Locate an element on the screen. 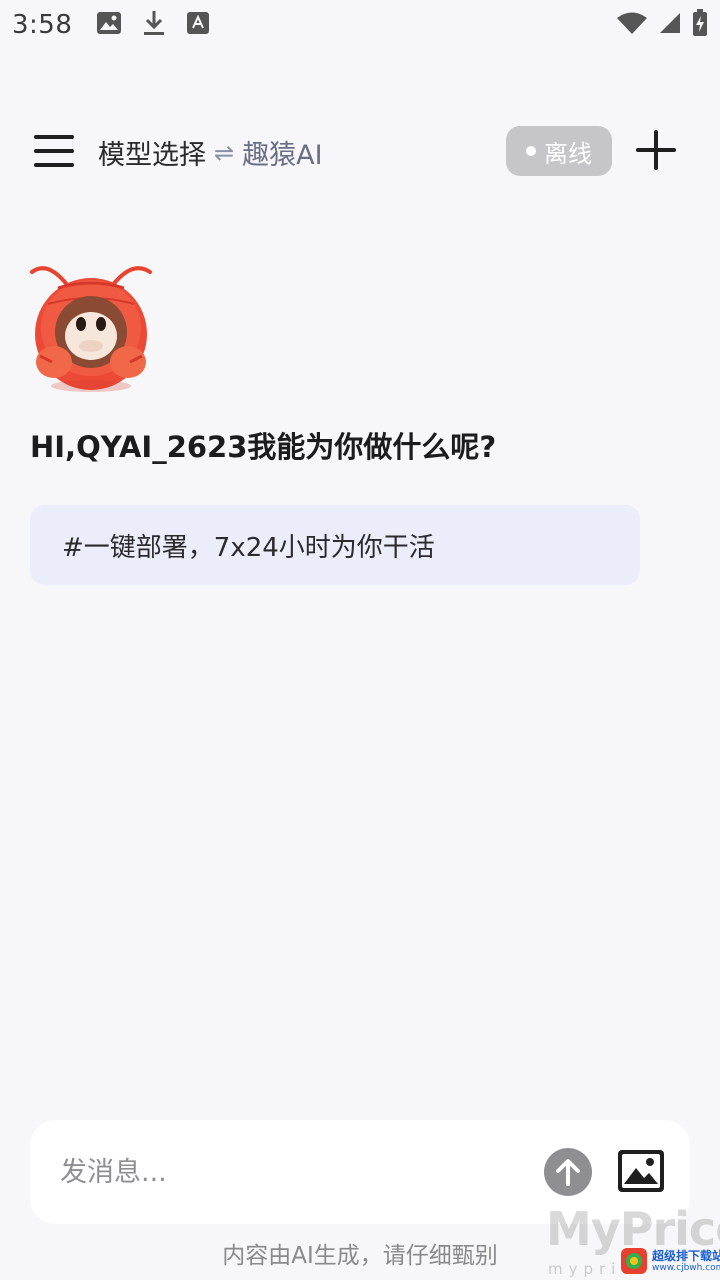 This screenshot has height=1280, width=720. model-select-label: 模型选择 is located at coordinates (152, 155).